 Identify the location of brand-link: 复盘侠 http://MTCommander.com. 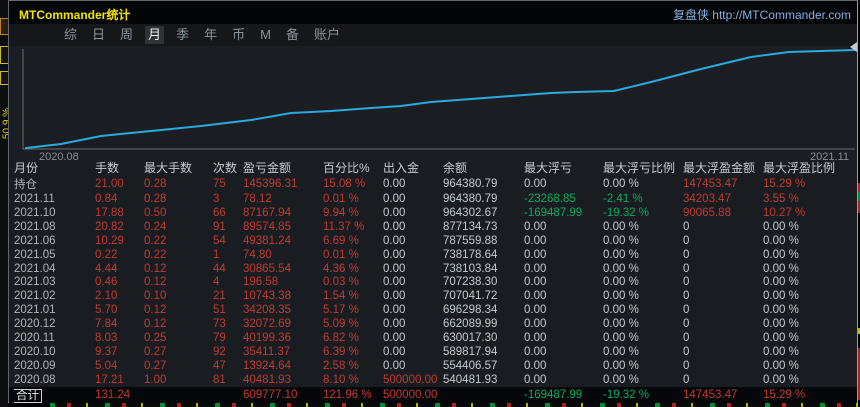
(762, 14).